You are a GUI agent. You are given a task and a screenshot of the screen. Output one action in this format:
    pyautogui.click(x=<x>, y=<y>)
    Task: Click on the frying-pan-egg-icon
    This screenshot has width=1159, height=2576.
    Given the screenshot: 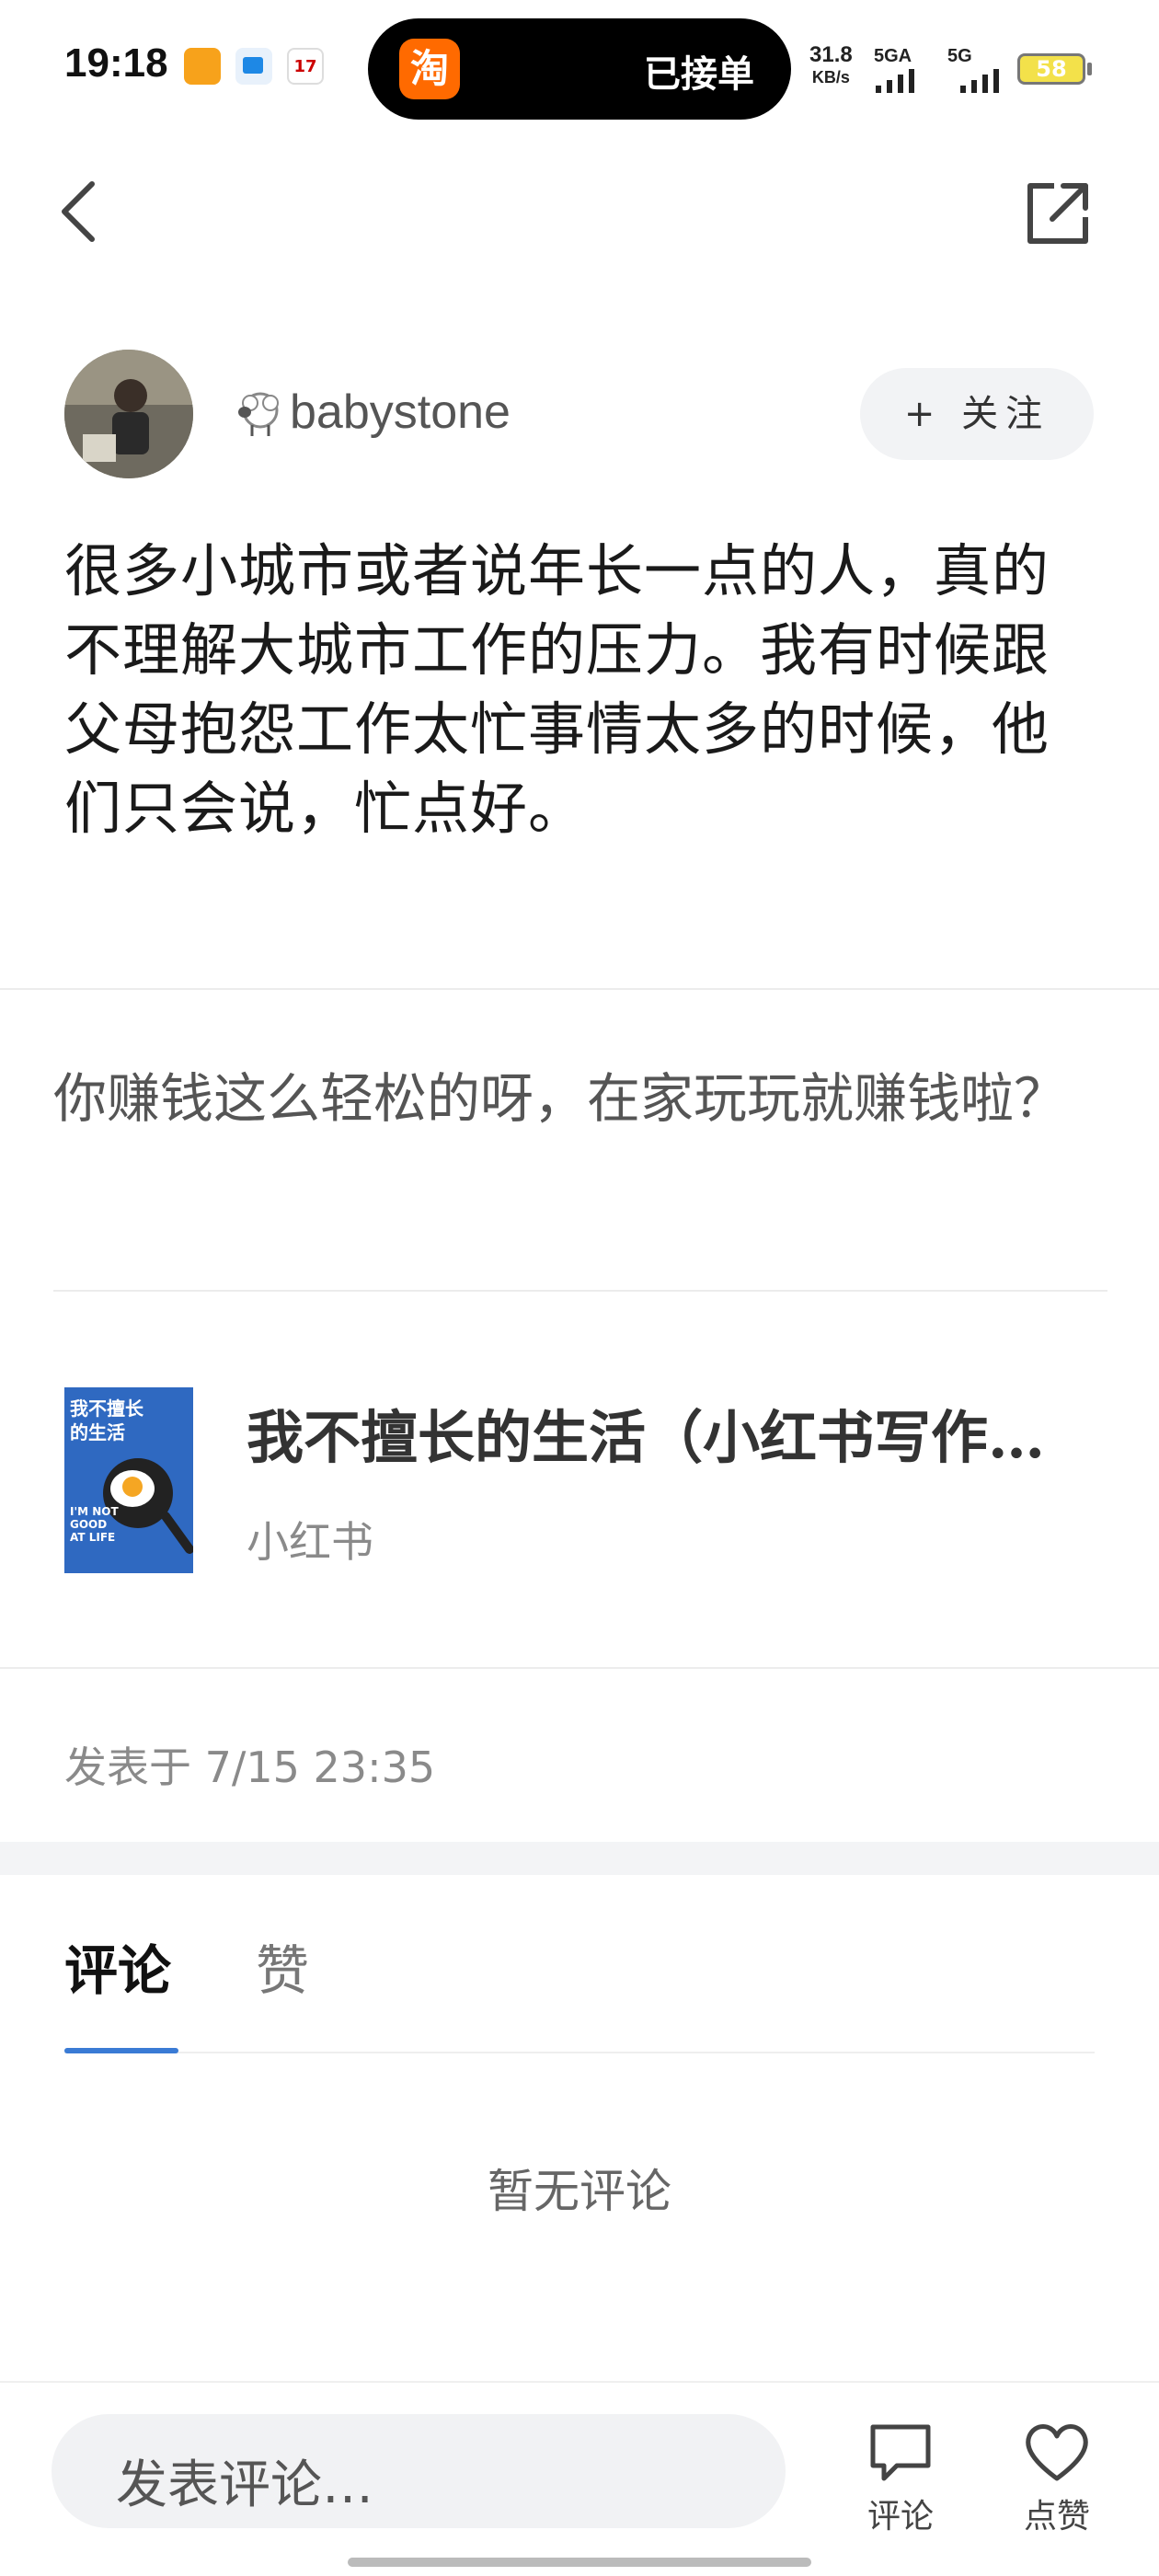 What is the action you would take?
    pyautogui.click(x=148, y=1506)
    